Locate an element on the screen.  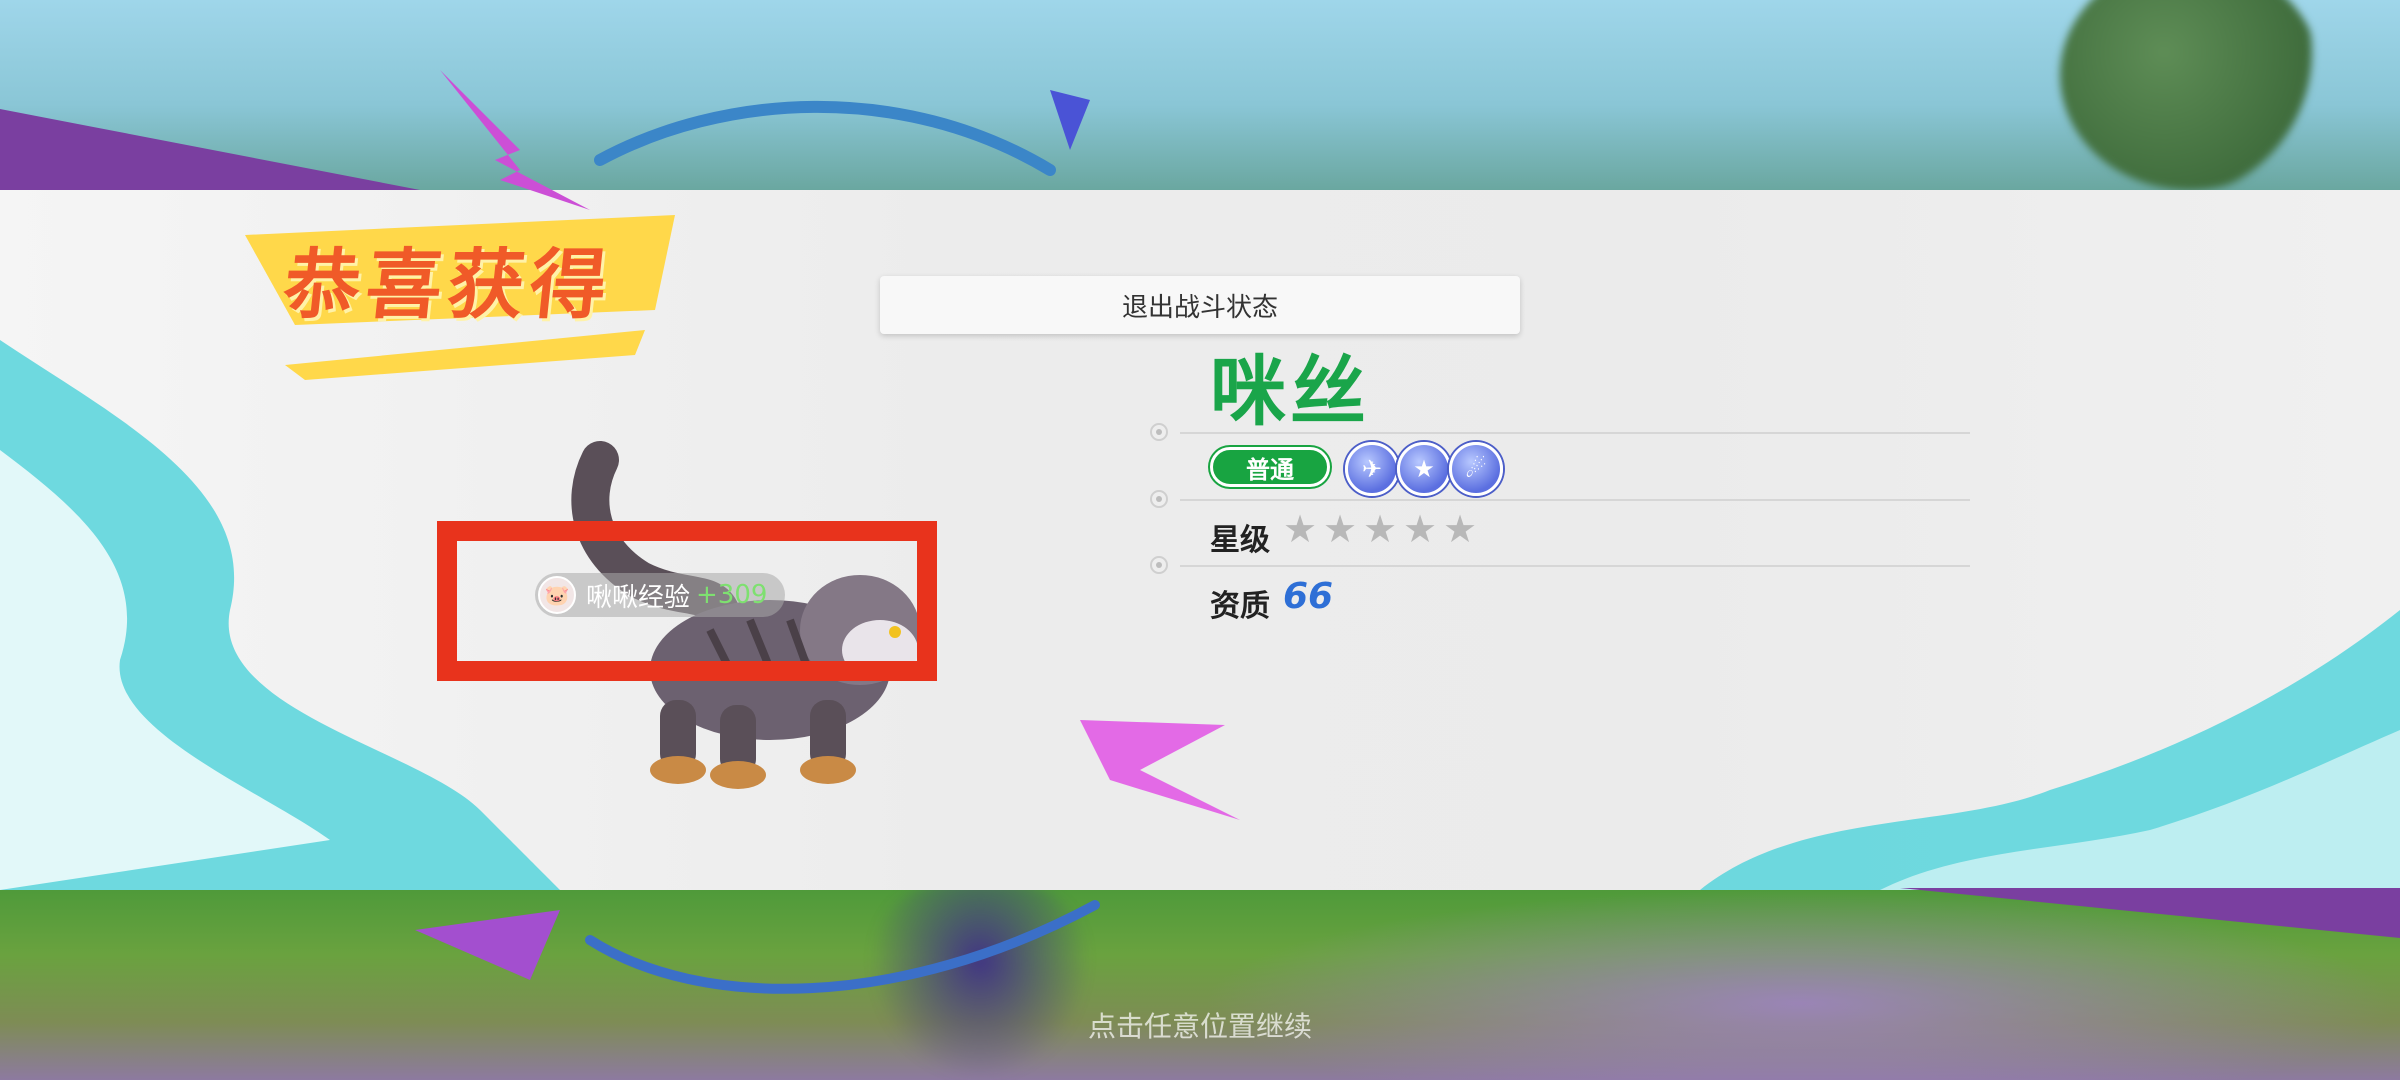
monster-name: 咪丝 is located at coordinates (1290, 391).